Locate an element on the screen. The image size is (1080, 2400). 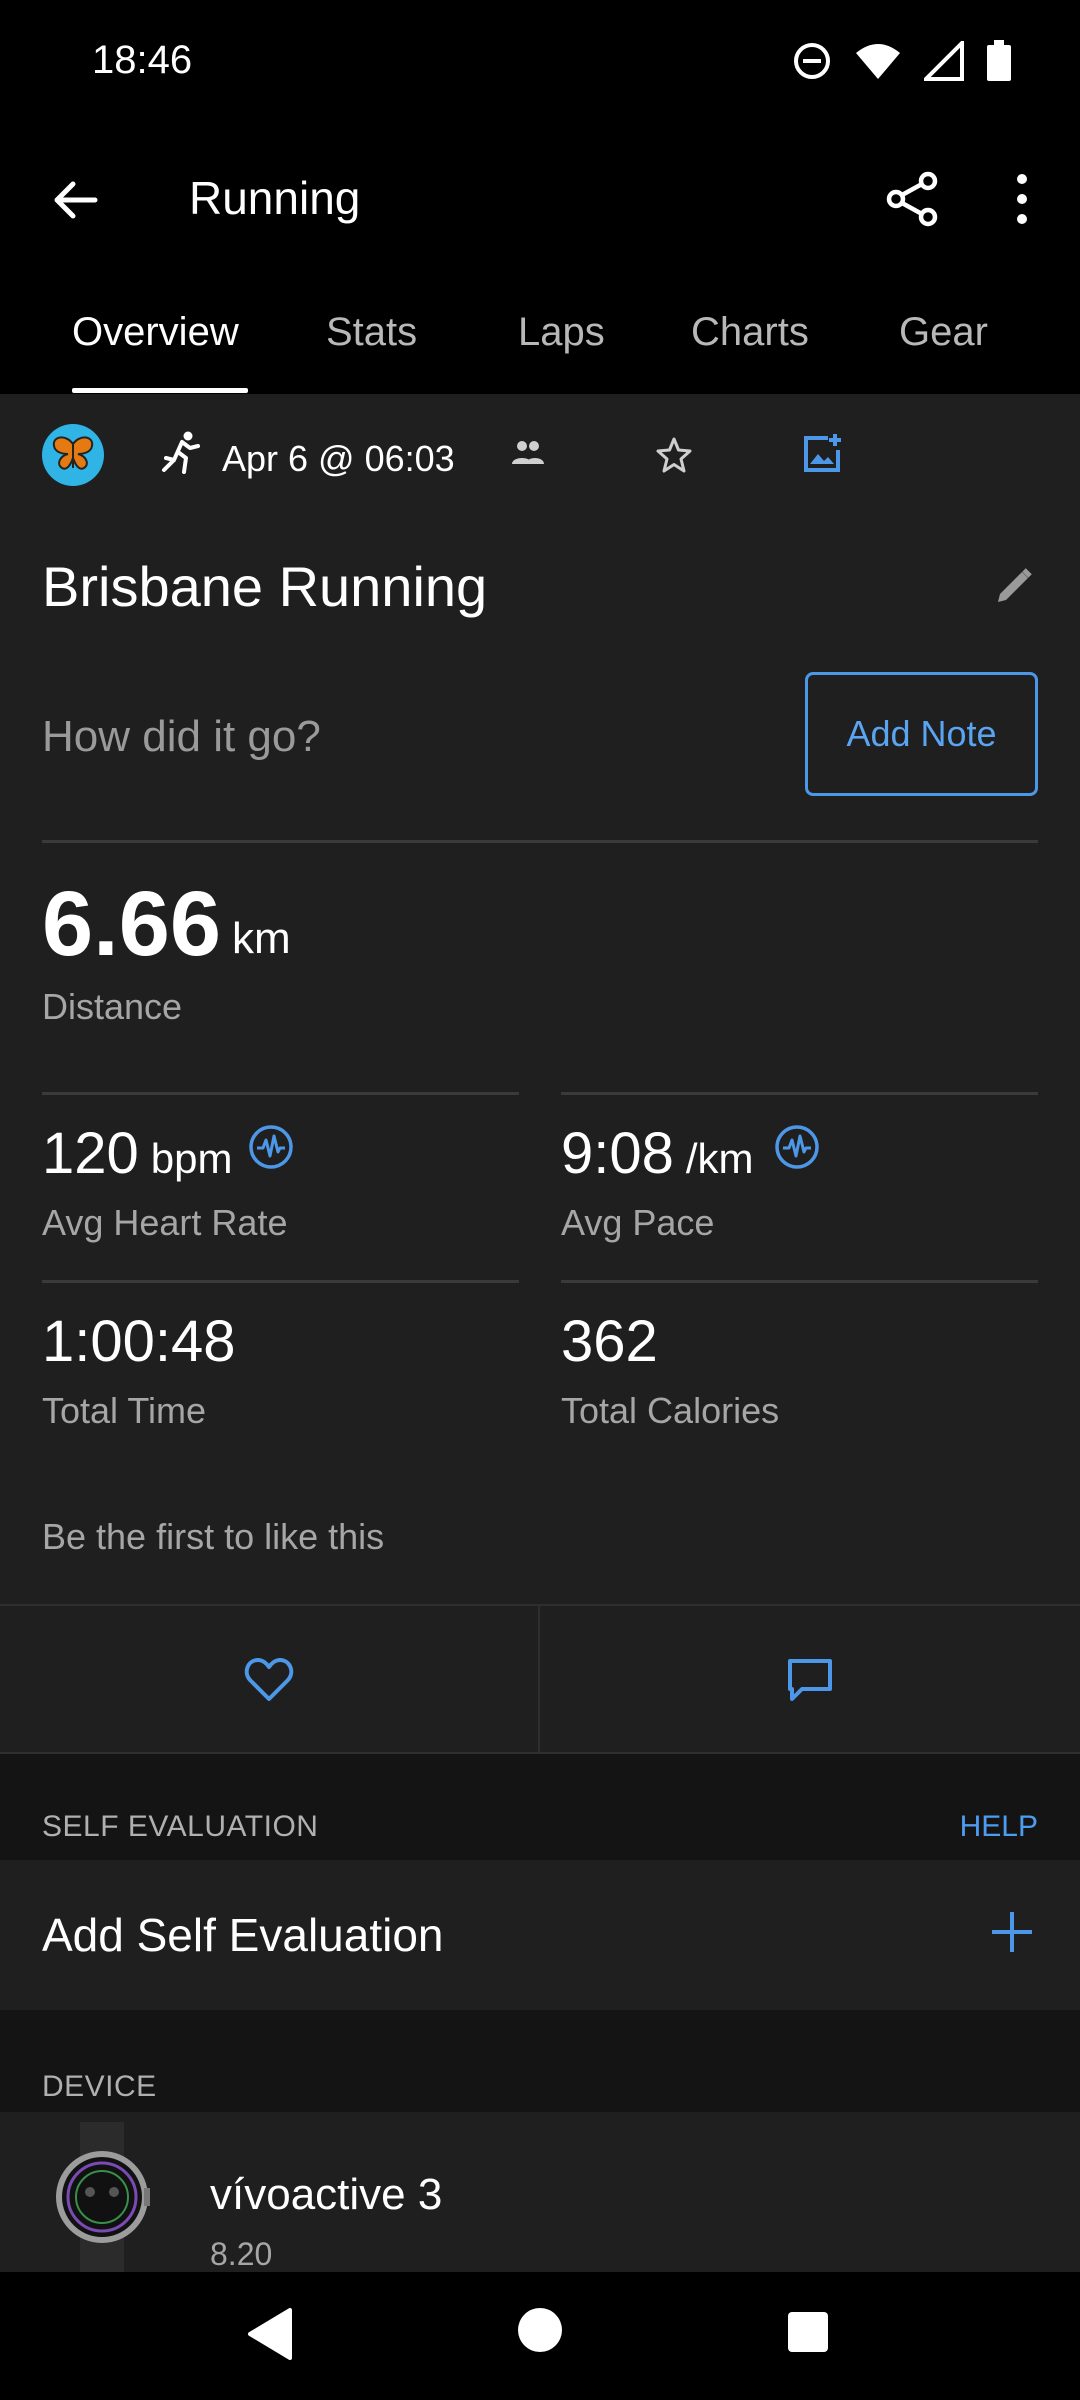
tab-stats: Stats is located at coordinates (371, 332).